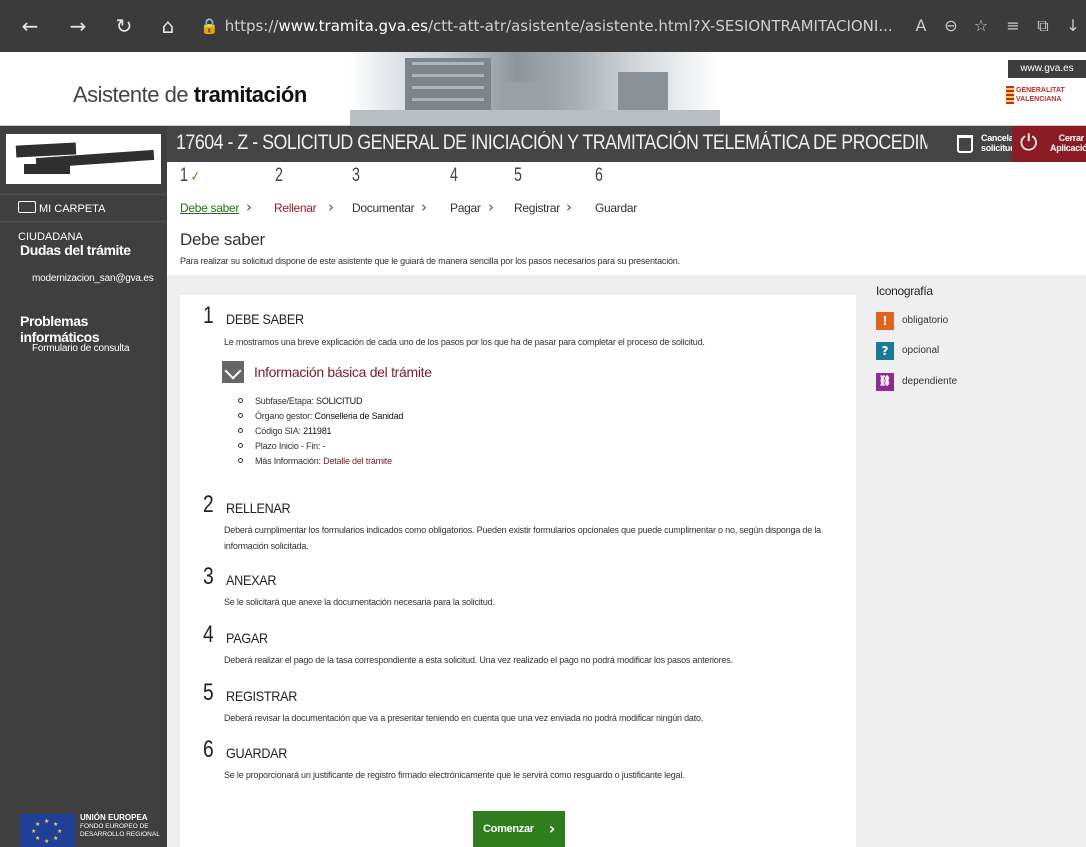 Image resolution: width=1086 pixels, height=847 pixels. I want to click on app-title: Asistente de tramitación, so click(190, 95).